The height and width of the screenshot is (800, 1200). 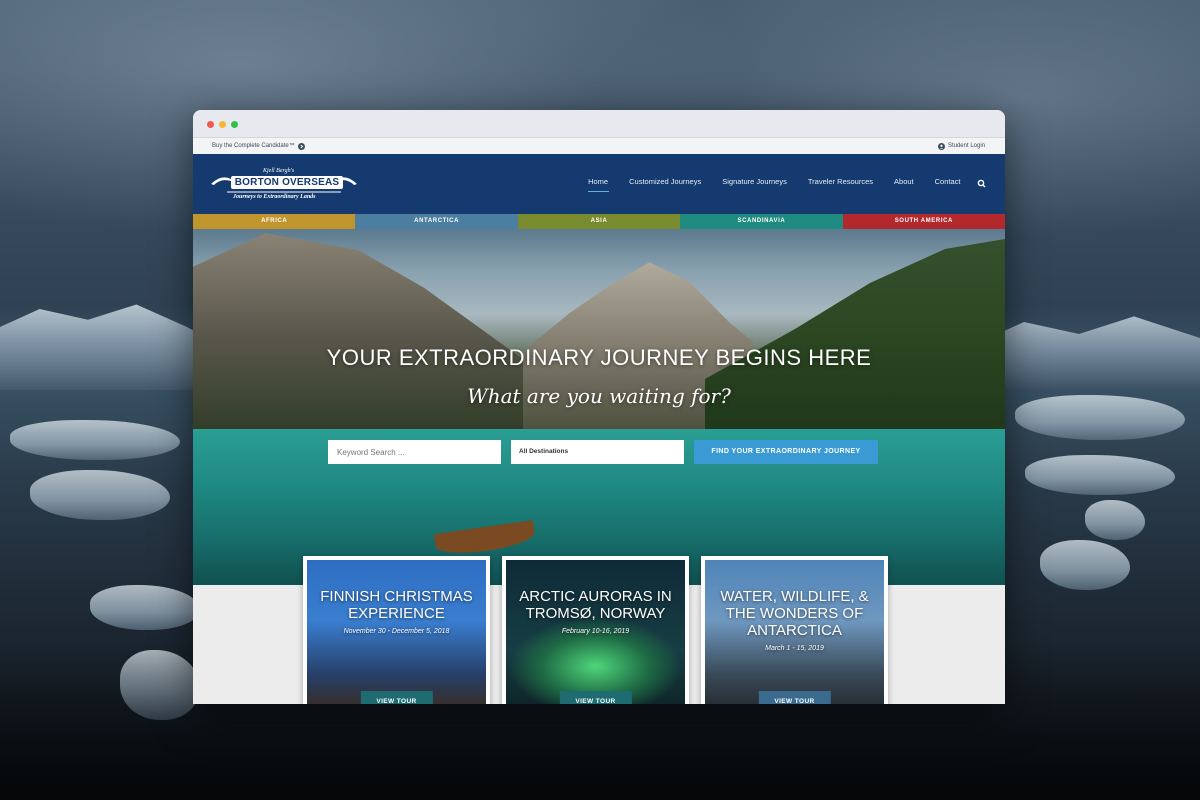 What do you see at coordinates (595, 605) in the screenshot?
I see `tour-title: ARCTIC AURORAS IN TROMSØ, NORWAY` at bounding box center [595, 605].